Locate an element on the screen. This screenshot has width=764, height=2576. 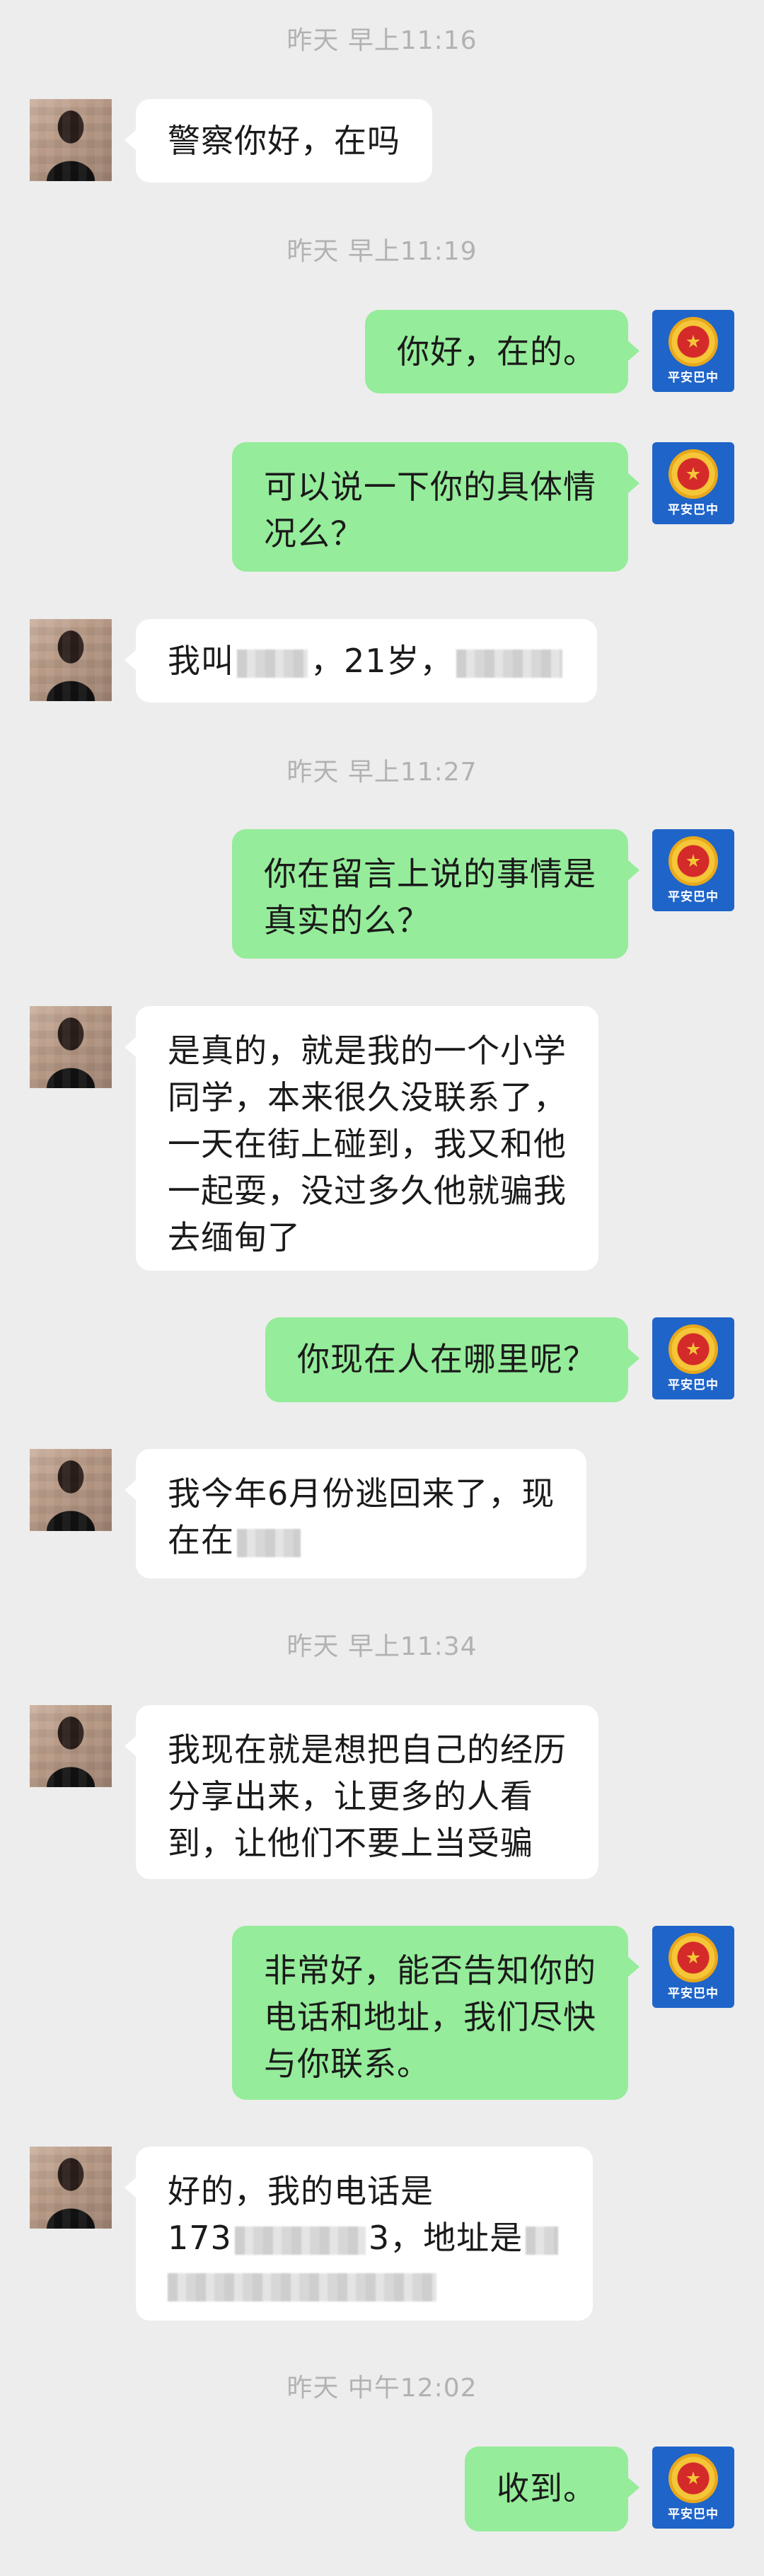
message-text: 可以说一下你的具体情 is located at coordinates (430, 487).